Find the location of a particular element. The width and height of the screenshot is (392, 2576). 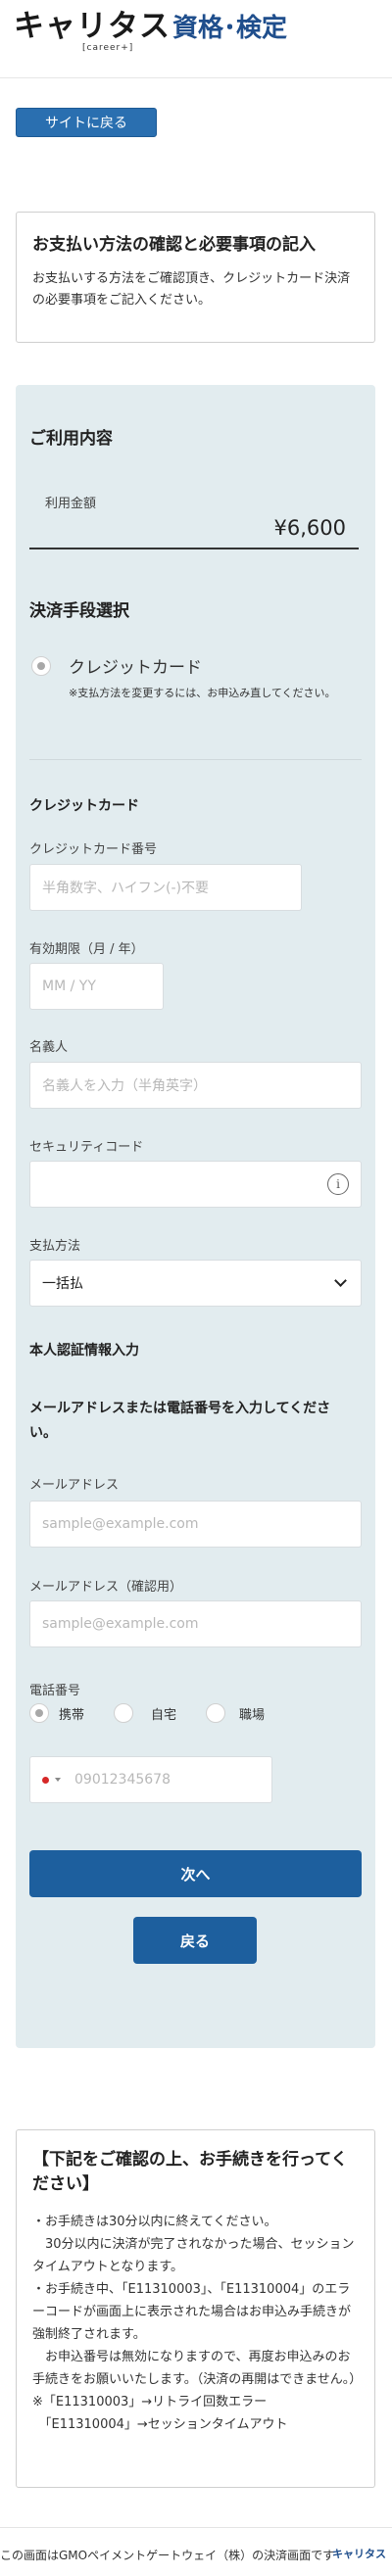

amount-value: ¥6,600 is located at coordinates (309, 528).